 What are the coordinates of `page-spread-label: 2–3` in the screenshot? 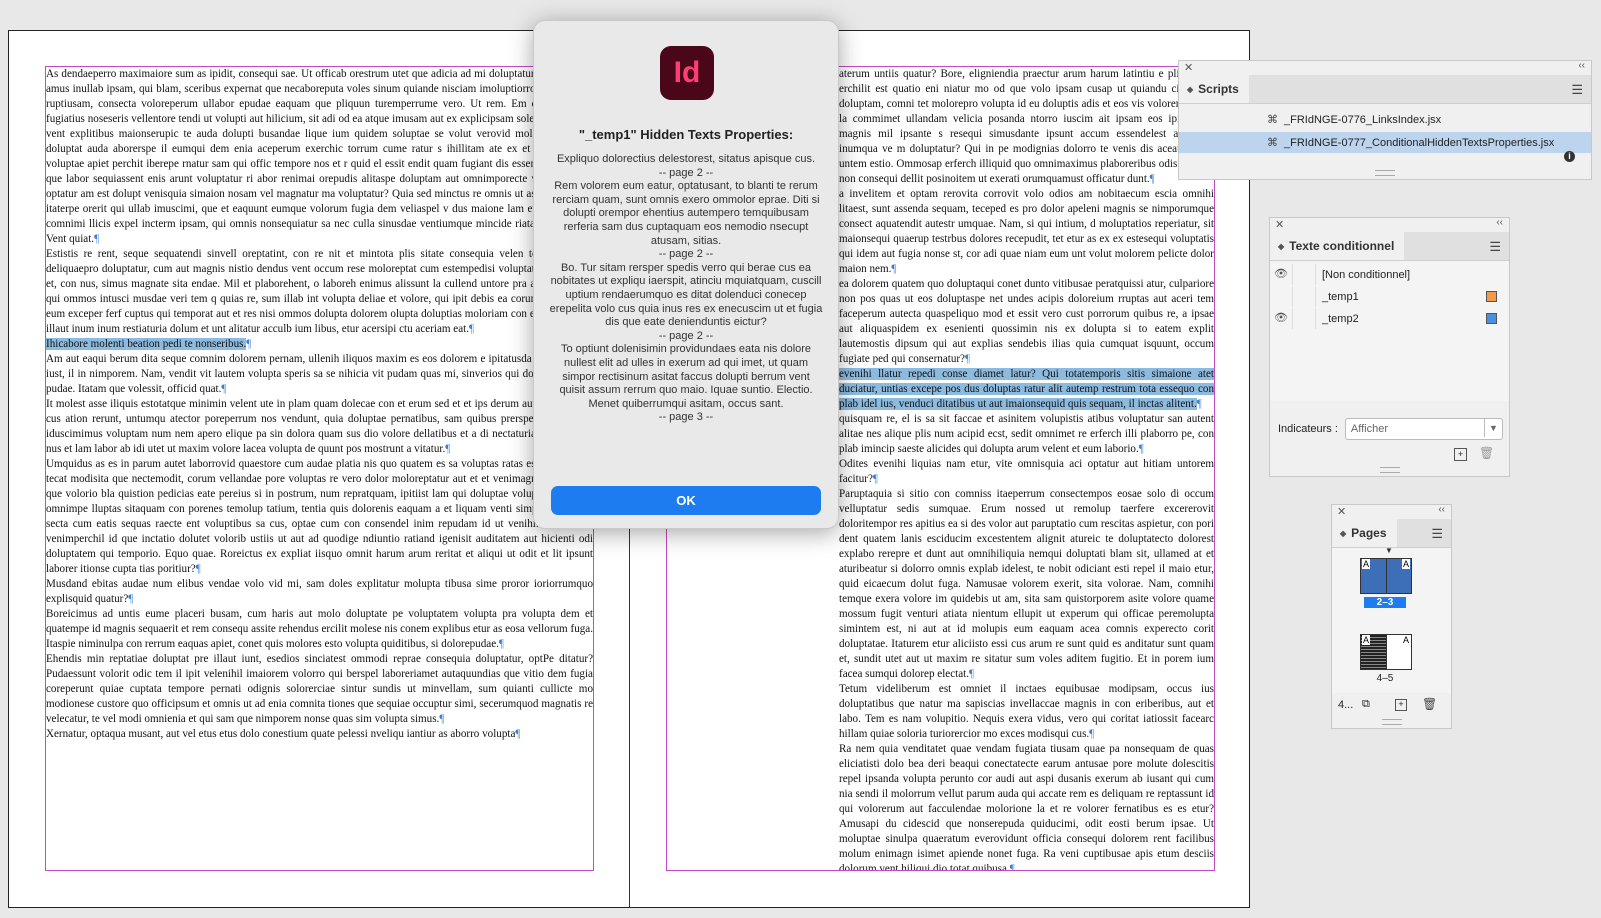 It's located at (1385, 602).